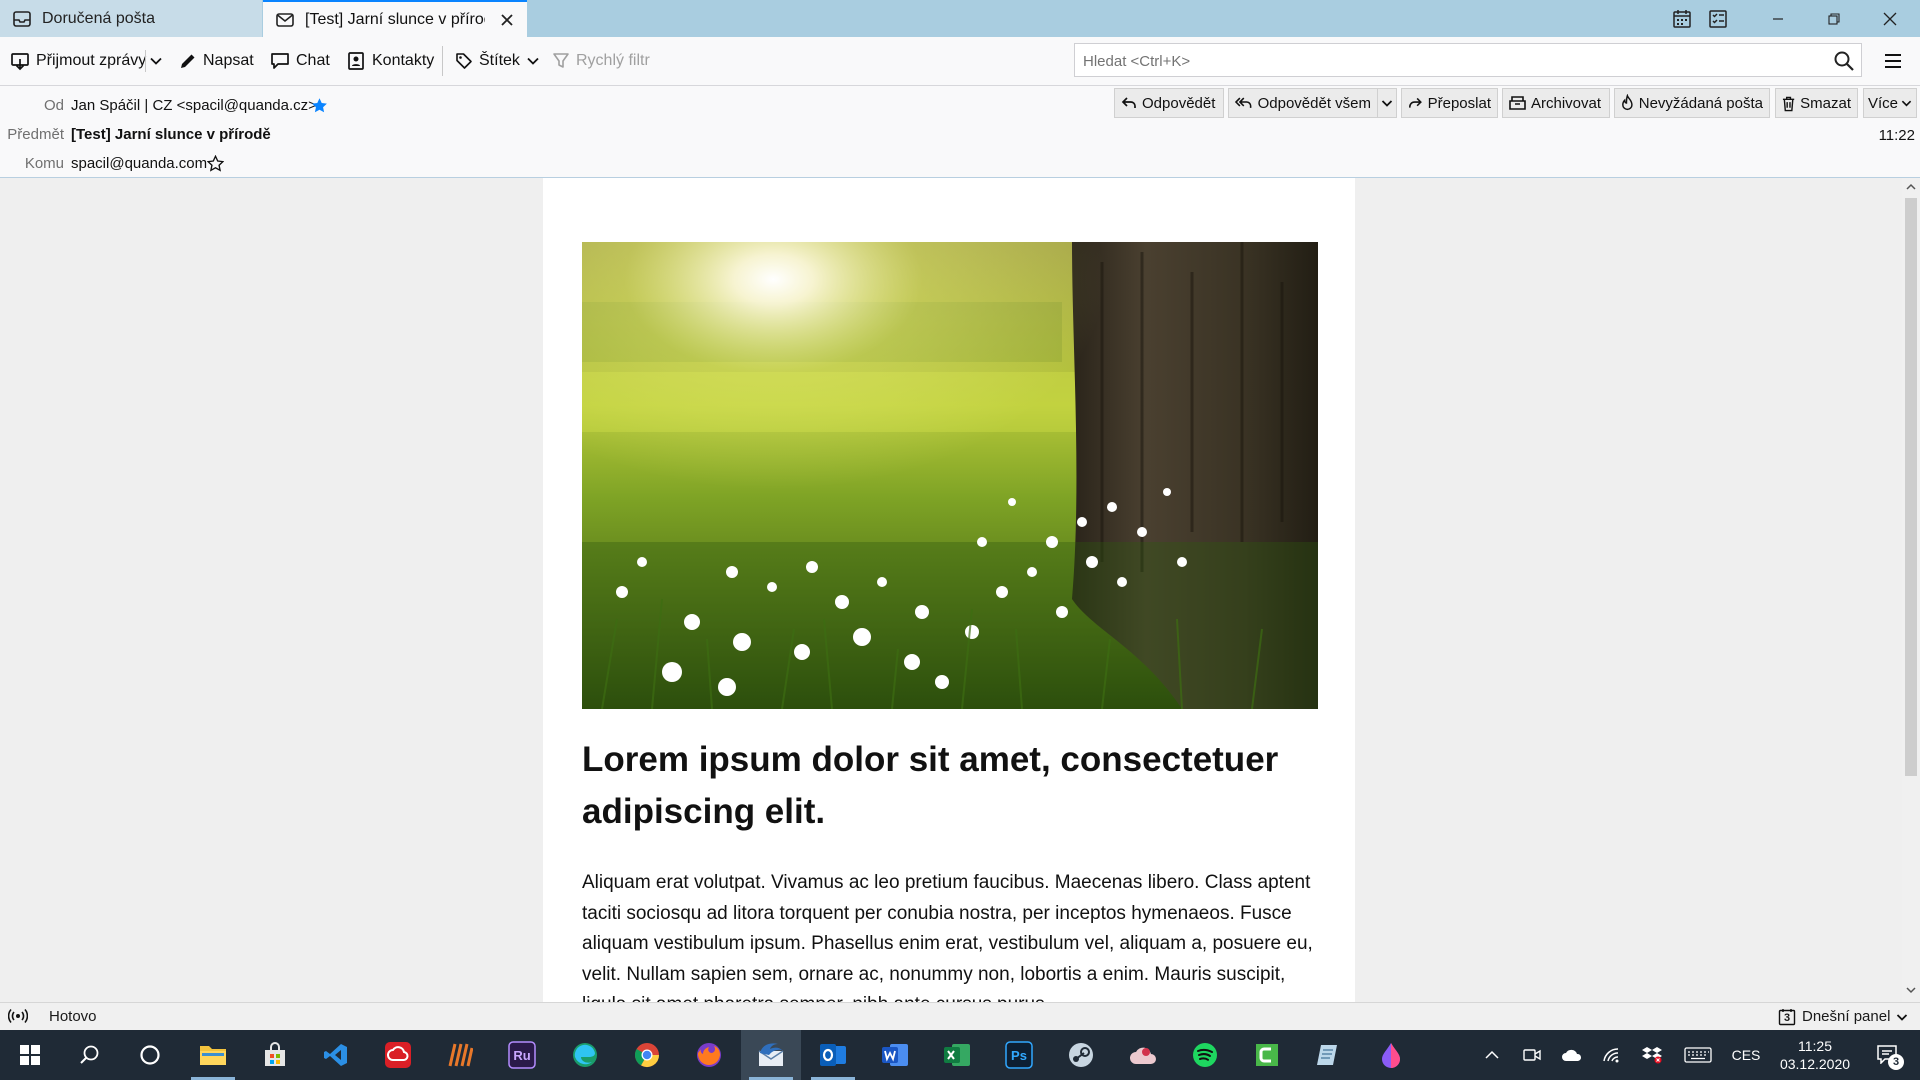 This screenshot has height=1080, width=1920. Describe the element at coordinates (18, 1016) in the screenshot. I see `online-status-icon` at that location.